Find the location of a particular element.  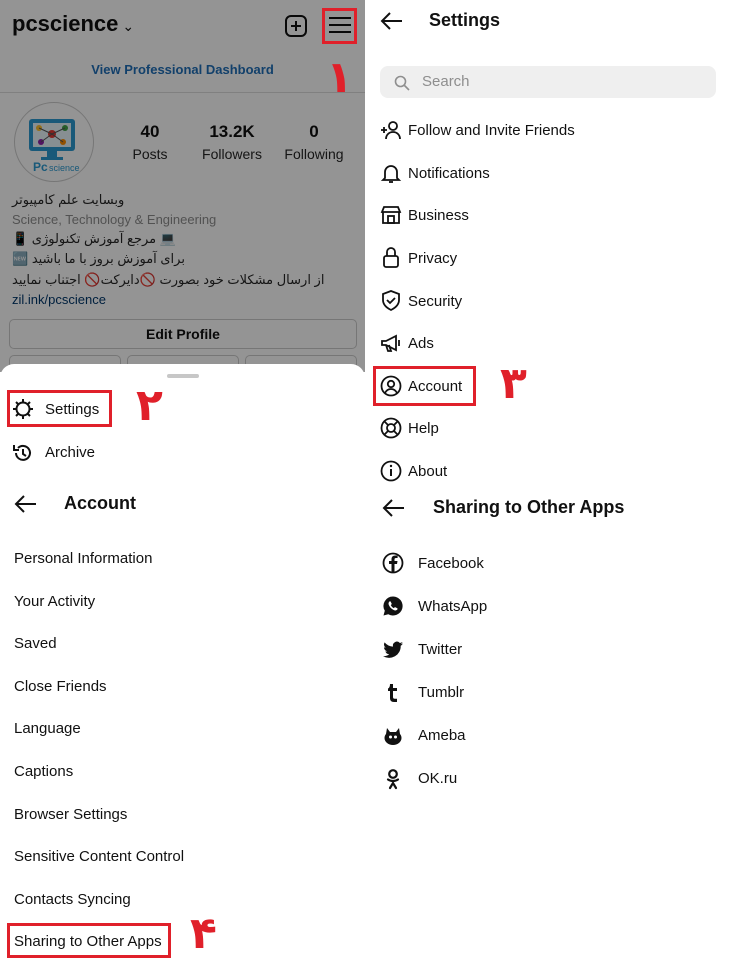

account-item-language: Language is located at coordinates (47, 728).